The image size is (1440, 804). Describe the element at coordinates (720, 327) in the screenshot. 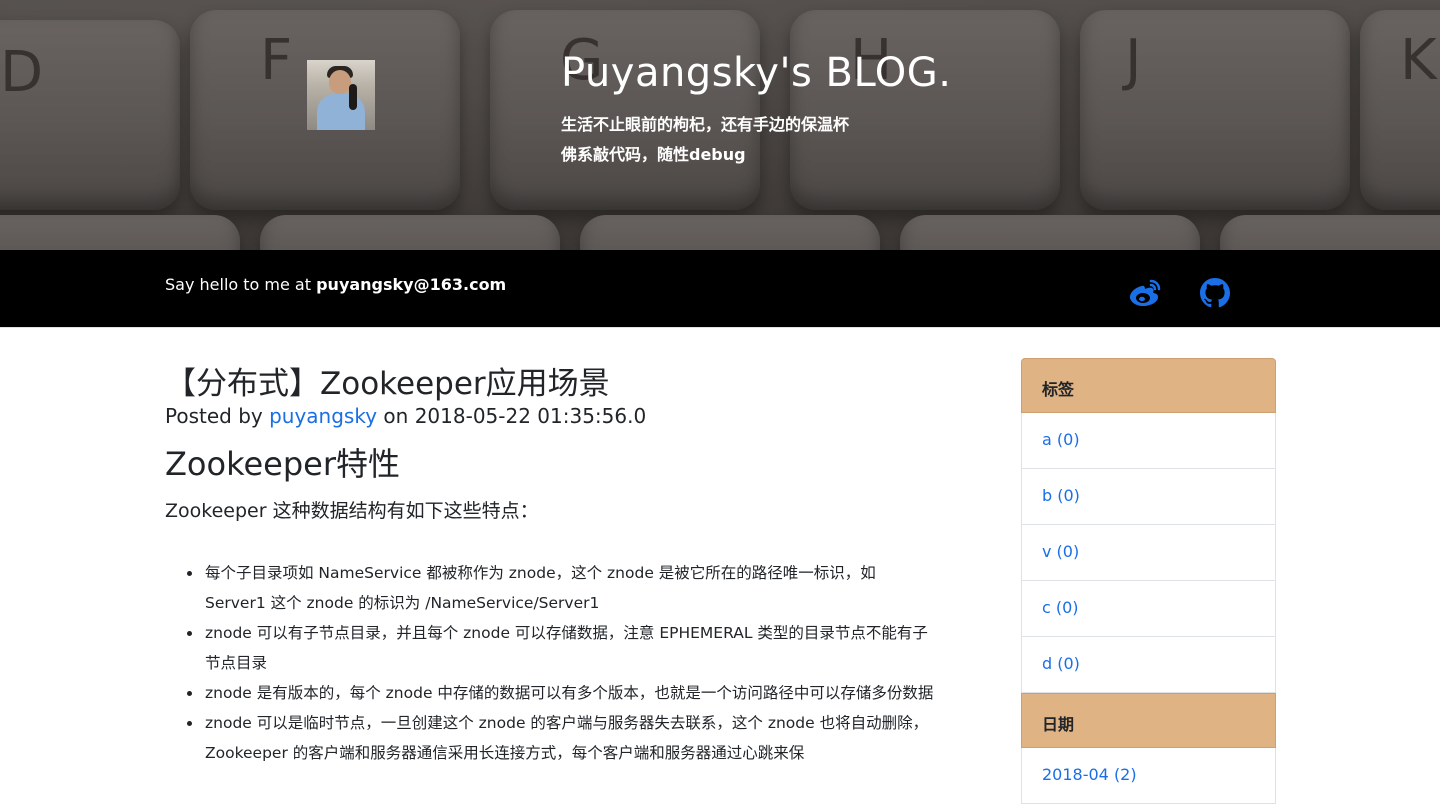

I see `divider` at that location.